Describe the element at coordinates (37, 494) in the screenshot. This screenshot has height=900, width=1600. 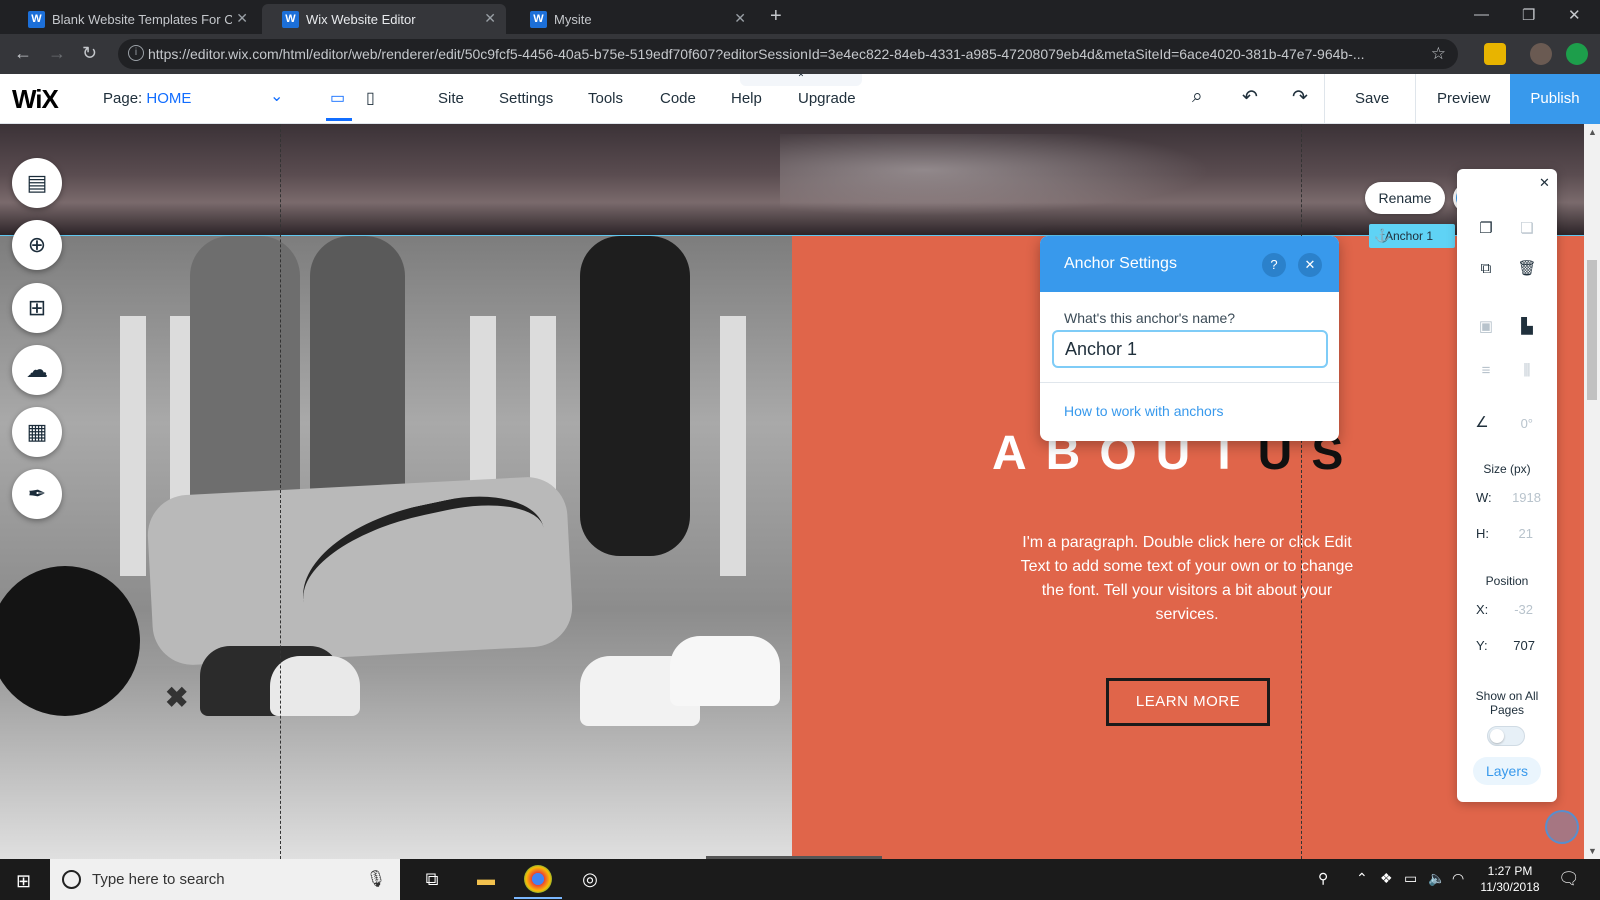
I see `blog-button: ✒` at that location.